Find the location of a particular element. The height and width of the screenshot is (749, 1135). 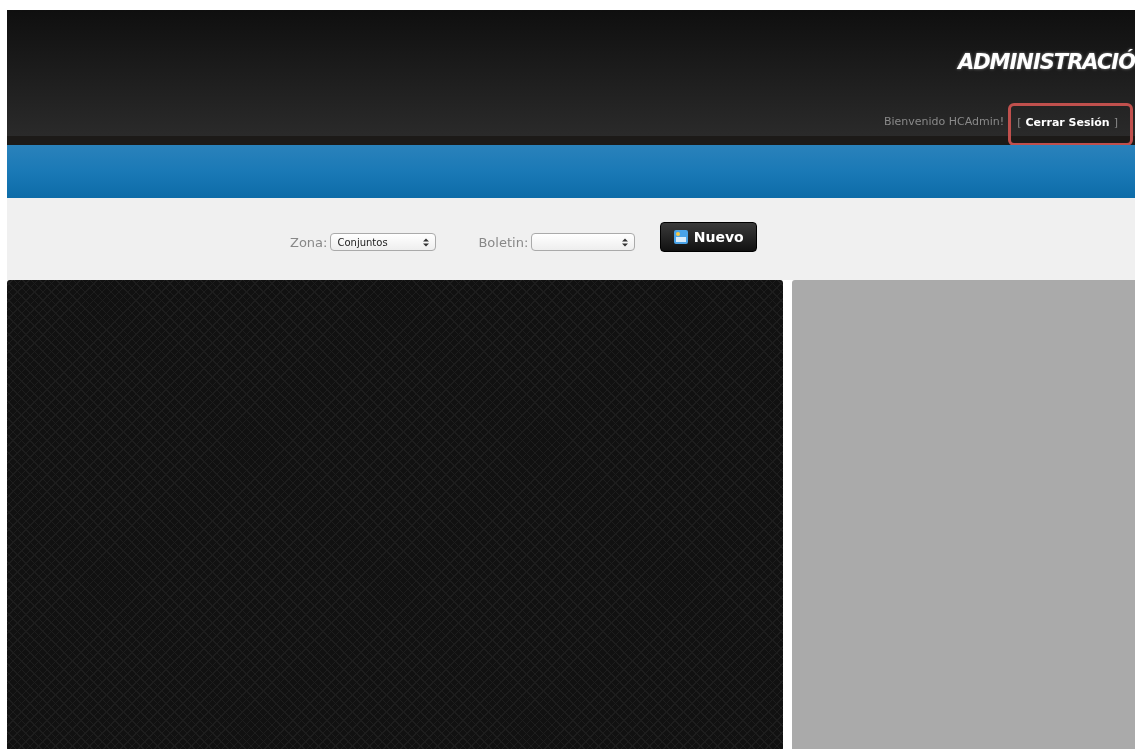

image-icon is located at coordinates (680, 237).